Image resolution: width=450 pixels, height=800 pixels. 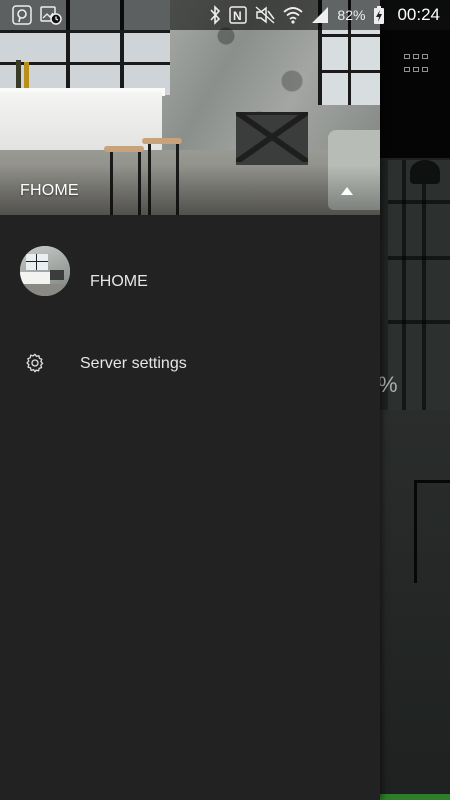 I want to click on battery-percent: 82%, so click(x=351, y=15).